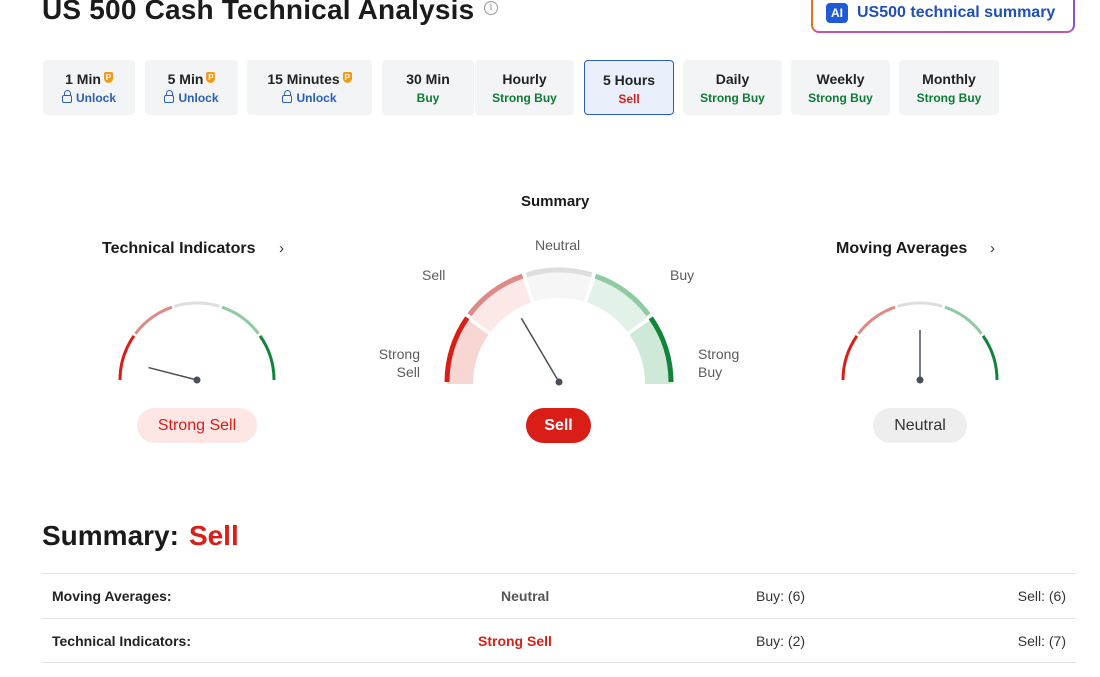  I want to click on ai-technical-summary-label: US500 technical summary, so click(956, 12).